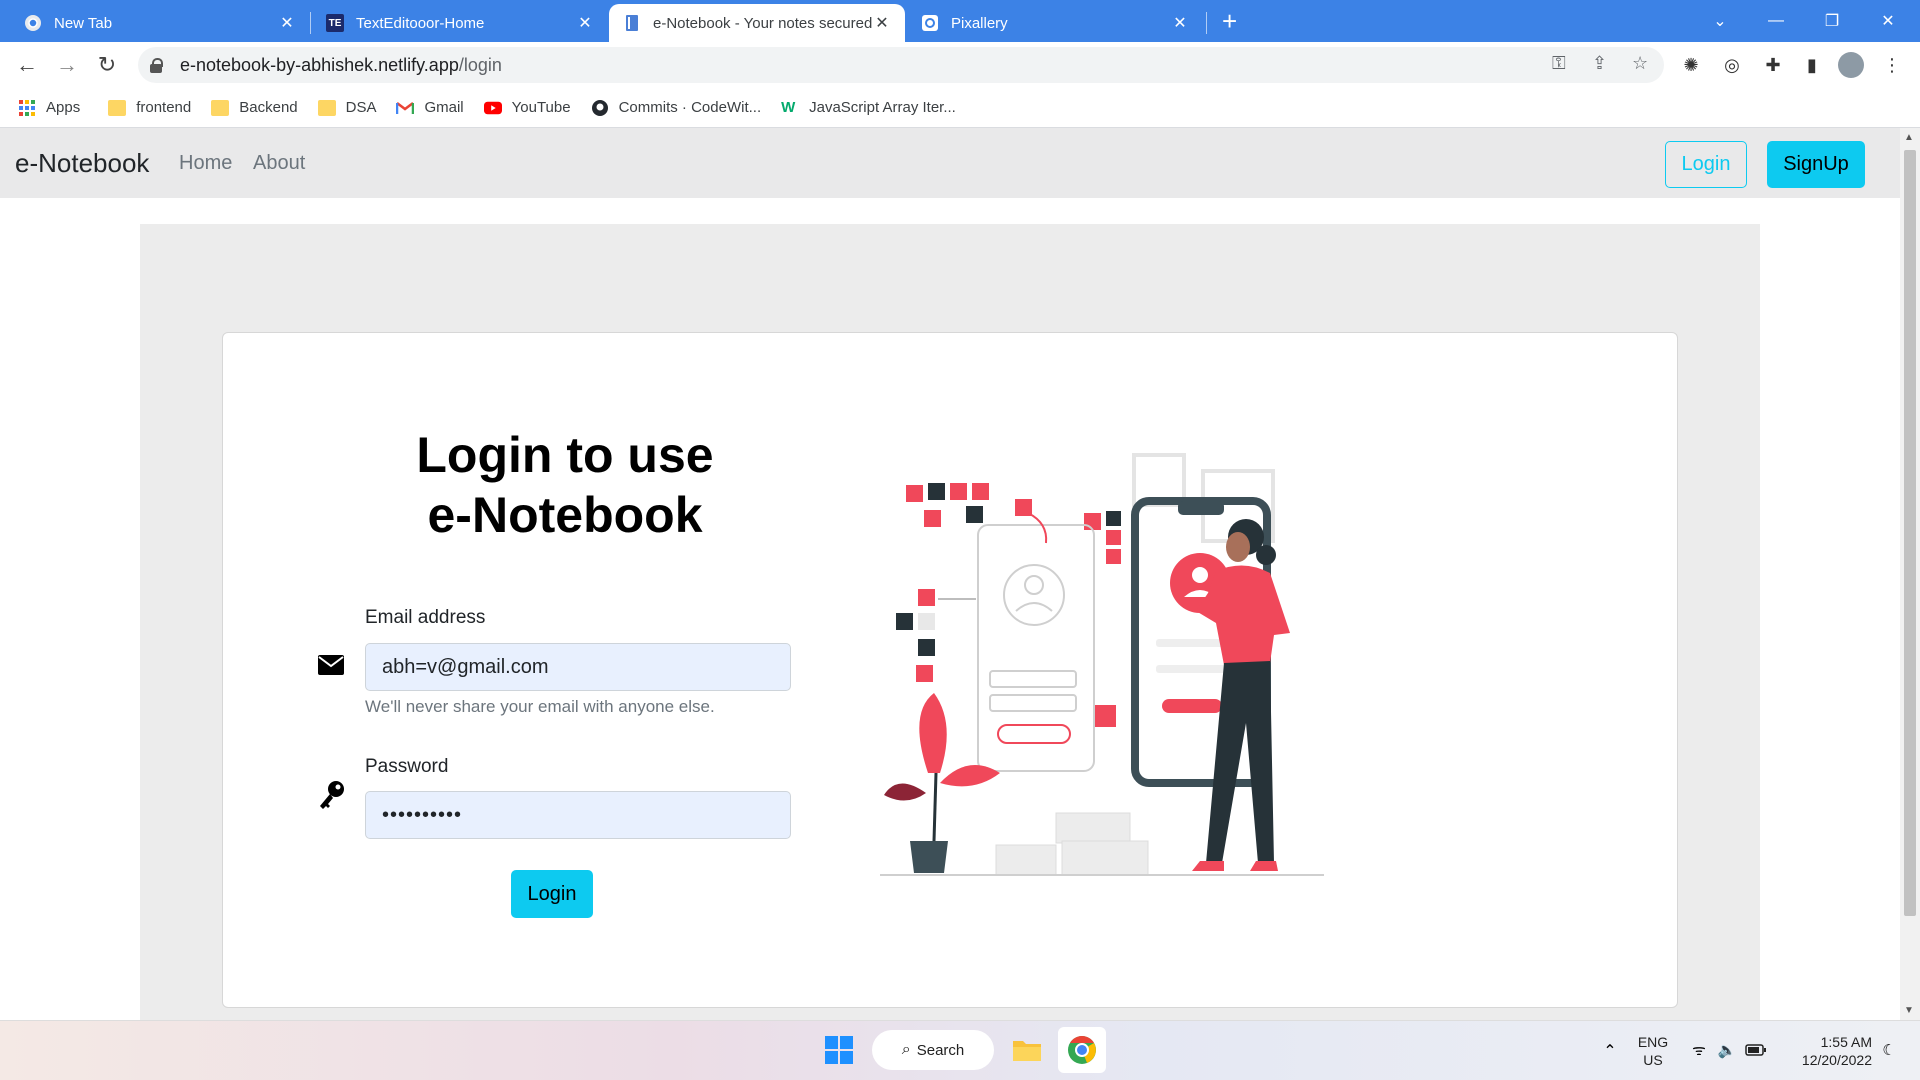 Image resolution: width=1920 pixels, height=1080 pixels. I want to click on bookmark-label: DSA, so click(361, 107).